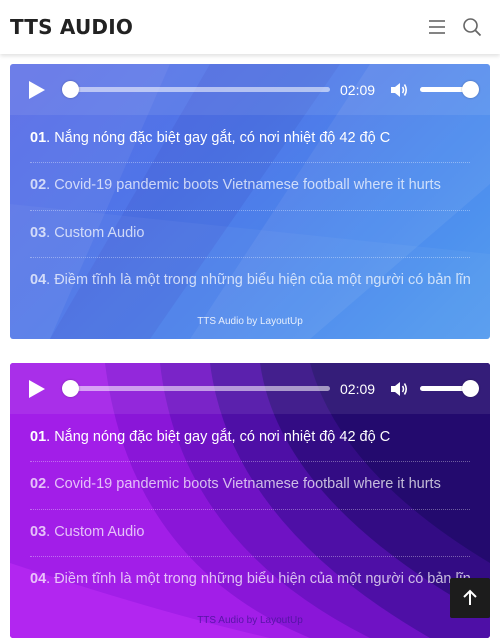 Image resolution: width=500 pixels, height=638 pixels. I want to click on search-icon, so click(472, 27).